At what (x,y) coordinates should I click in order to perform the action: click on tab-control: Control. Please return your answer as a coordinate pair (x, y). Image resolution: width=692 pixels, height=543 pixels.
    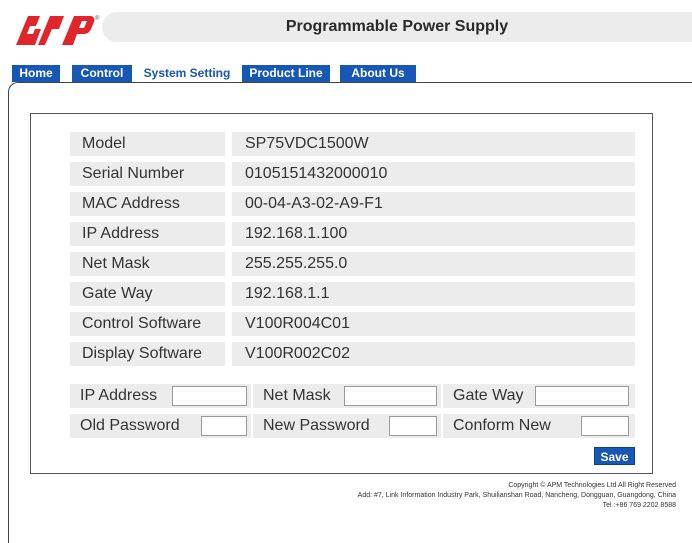
    Looking at the image, I should click on (102, 73).